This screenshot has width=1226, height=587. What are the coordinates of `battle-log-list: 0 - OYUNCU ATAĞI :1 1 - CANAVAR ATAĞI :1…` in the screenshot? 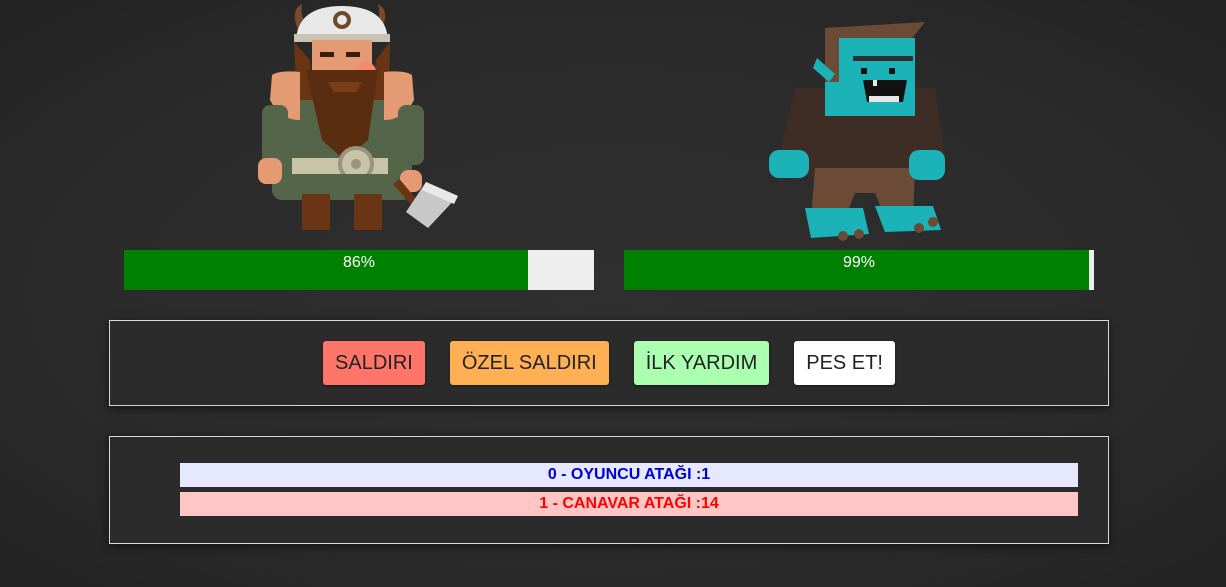 It's located at (629, 492).